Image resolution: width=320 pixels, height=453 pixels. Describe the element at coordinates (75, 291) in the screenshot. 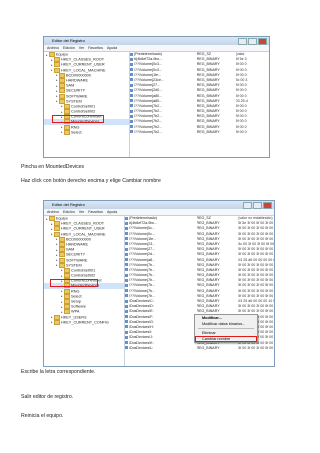

I see `tree-item-label: RNG` at that location.